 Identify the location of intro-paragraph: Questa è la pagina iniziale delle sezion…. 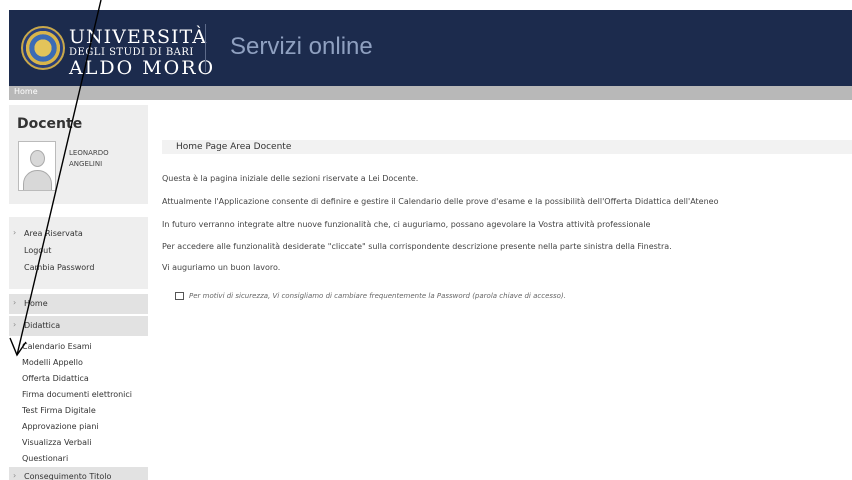
(290, 178).